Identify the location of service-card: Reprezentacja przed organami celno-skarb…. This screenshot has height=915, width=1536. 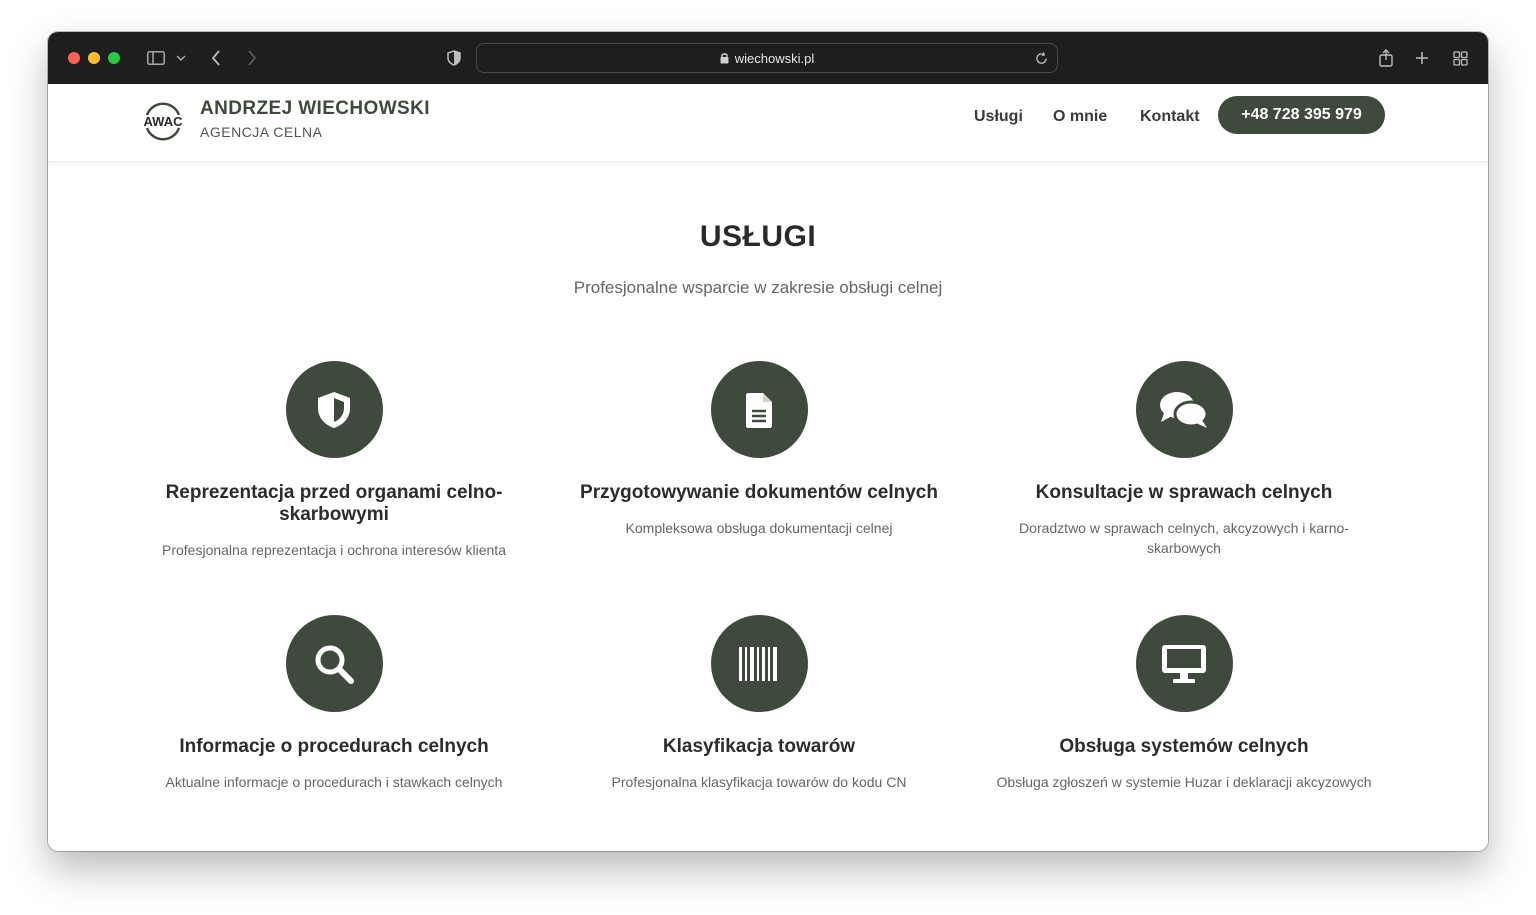
(334, 460).